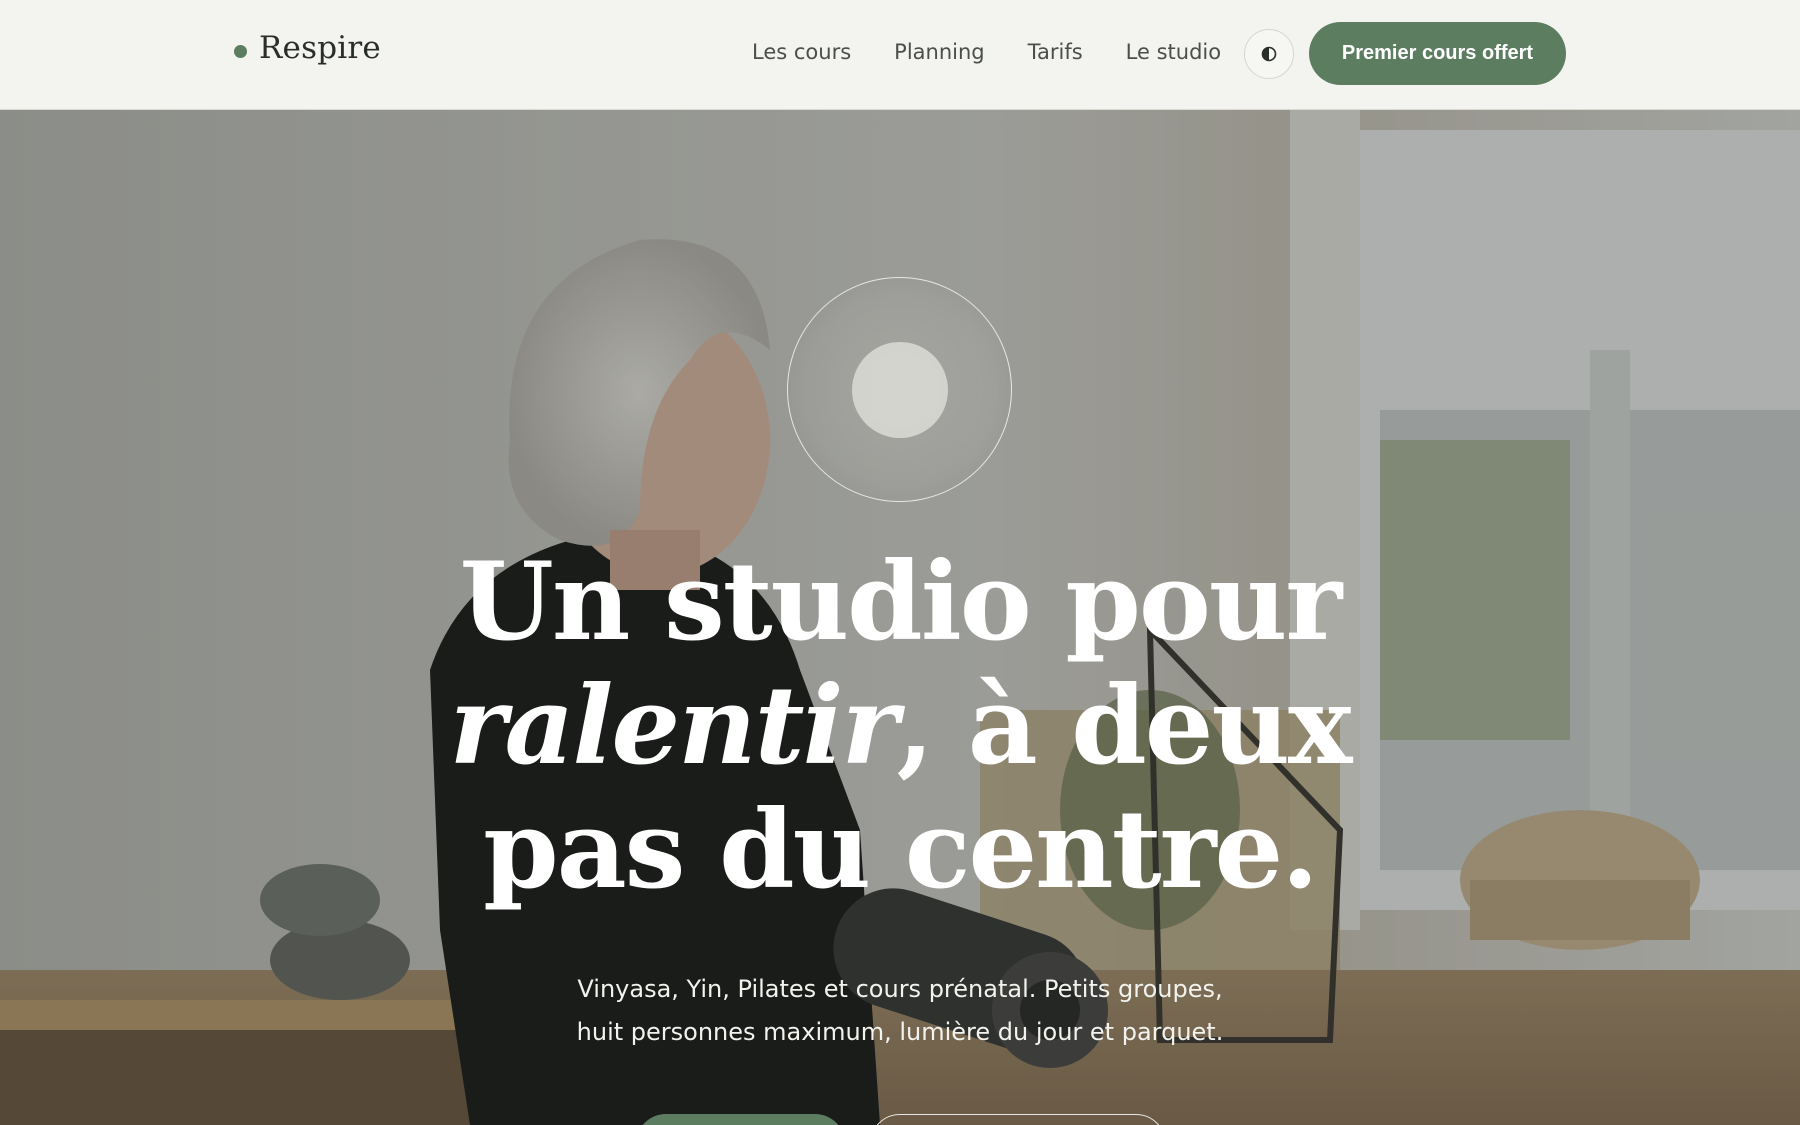 The height and width of the screenshot is (1125, 1800). What do you see at coordinates (801, 52) in the screenshot?
I see `nav-link-cours: Les cours` at bounding box center [801, 52].